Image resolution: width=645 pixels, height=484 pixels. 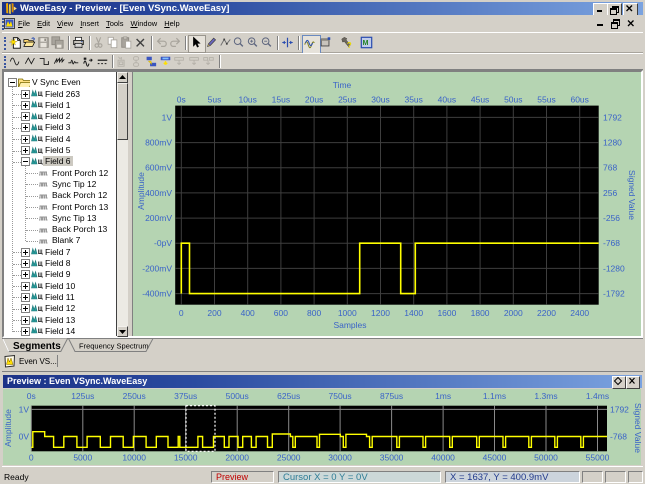 What do you see at coordinates (134, 396) in the screenshot?
I see `svg-text: 250us` at bounding box center [134, 396].